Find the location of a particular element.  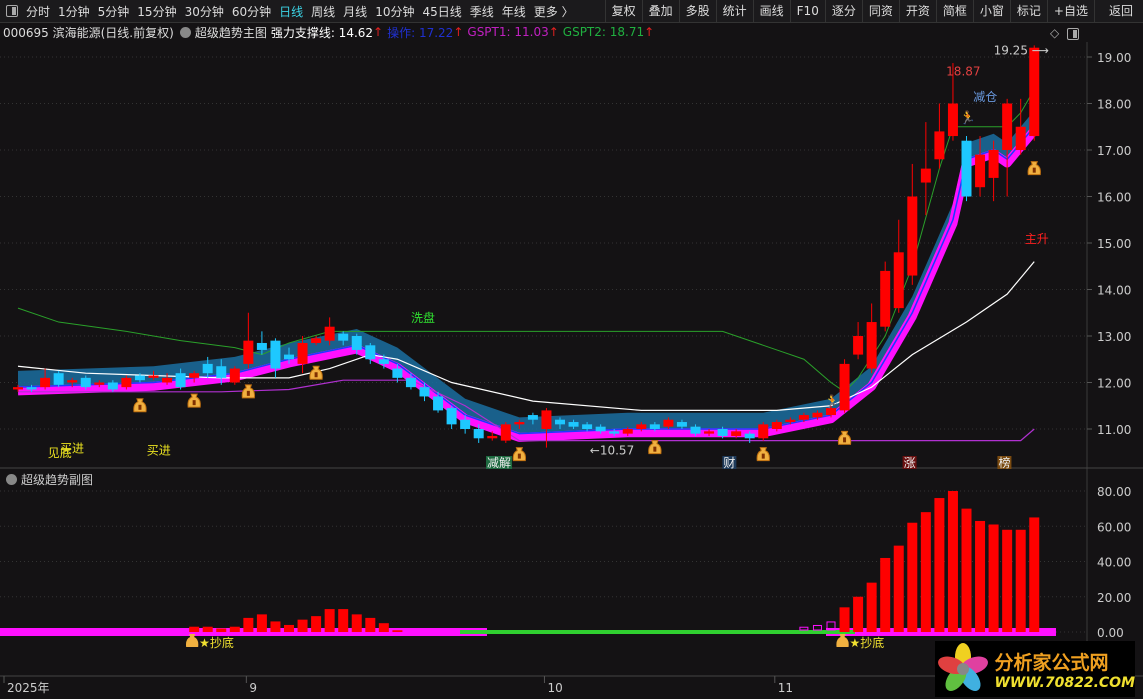

period-tab: 15分钟 is located at coordinates (156, 11).